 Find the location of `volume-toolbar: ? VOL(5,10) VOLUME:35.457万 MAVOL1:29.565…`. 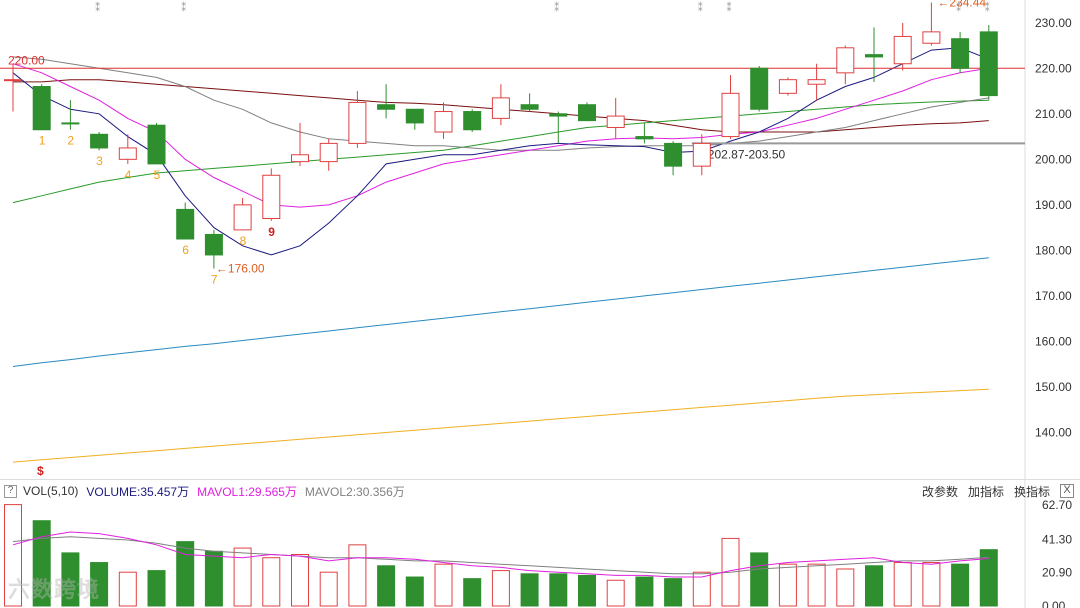

volume-toolbar: ? VOL(5,10) VOLUME:35.457万 MAVOL1:29.565… is located at coordinates (540, 491).